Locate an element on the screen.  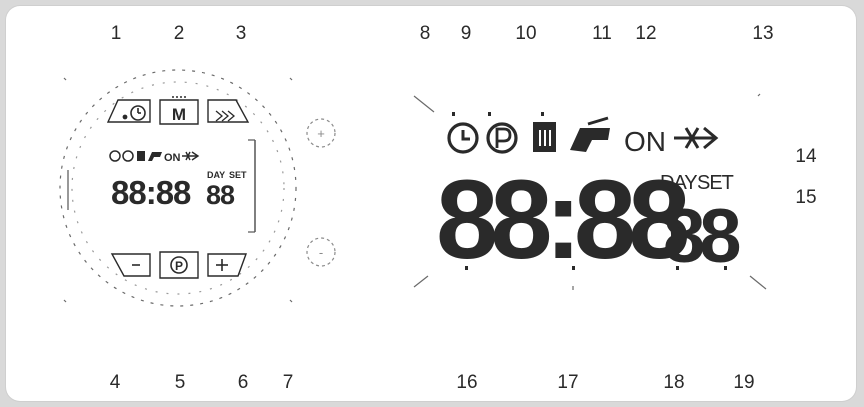
menu-m-icon: M is located at coordinates (179, 110).